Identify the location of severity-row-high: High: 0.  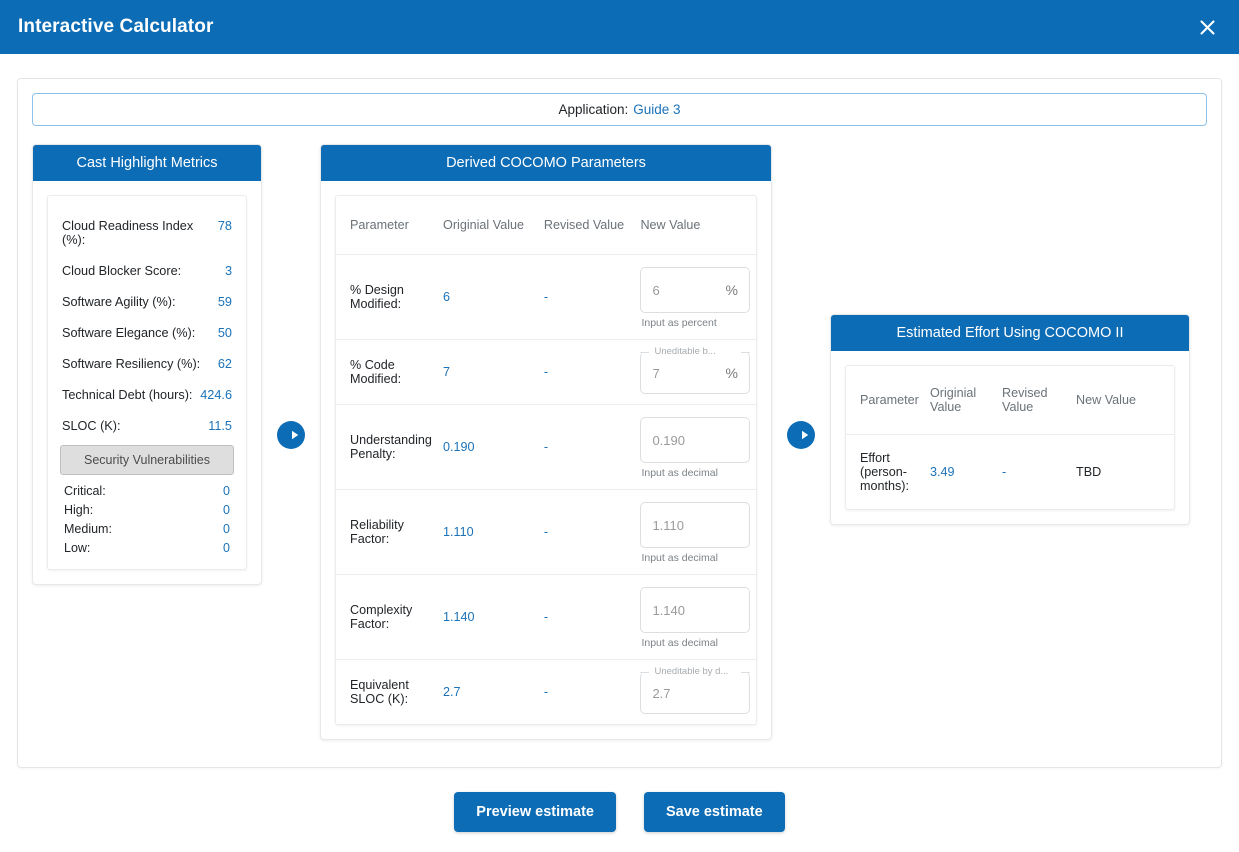
(147, 509).